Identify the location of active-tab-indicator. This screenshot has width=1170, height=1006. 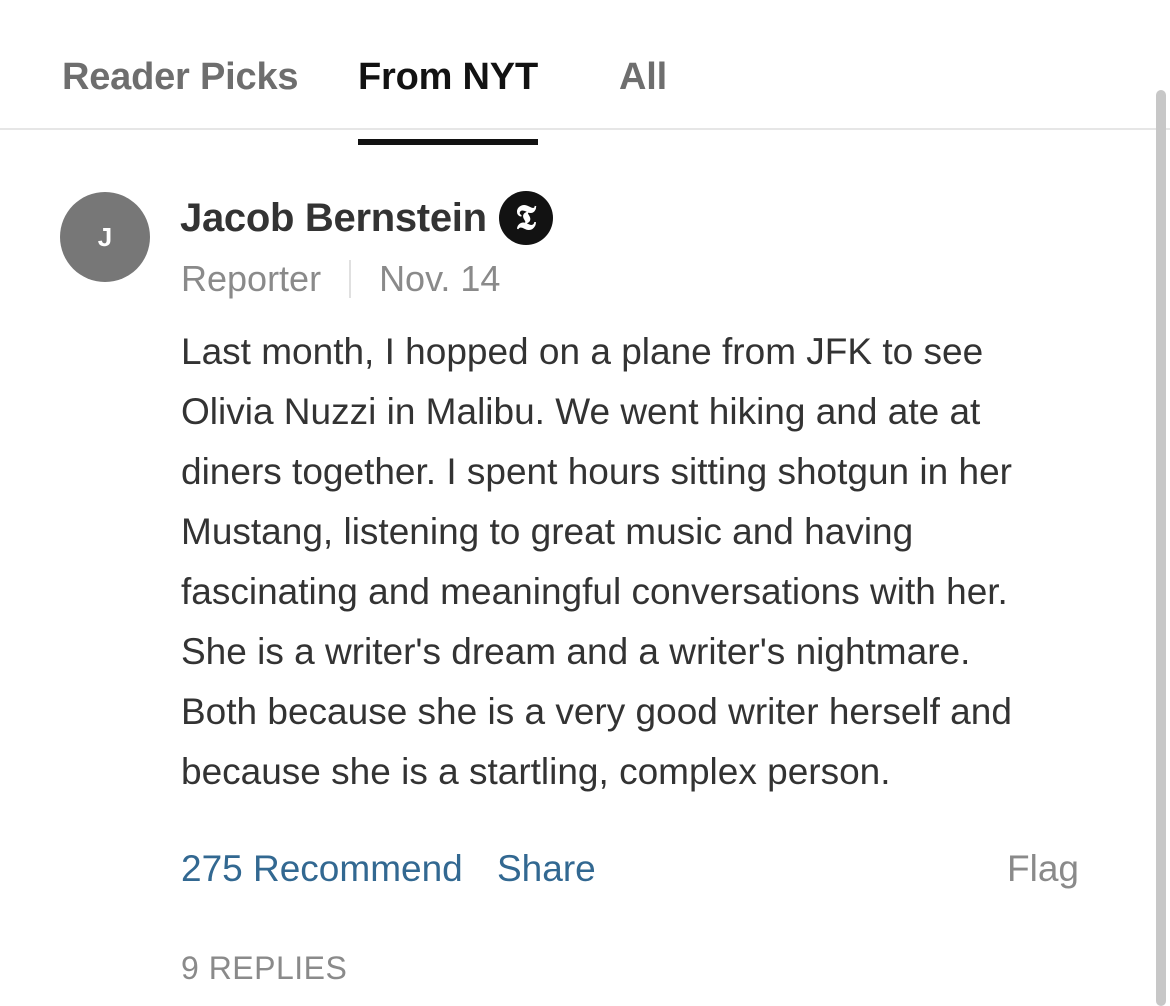
(448, 142).